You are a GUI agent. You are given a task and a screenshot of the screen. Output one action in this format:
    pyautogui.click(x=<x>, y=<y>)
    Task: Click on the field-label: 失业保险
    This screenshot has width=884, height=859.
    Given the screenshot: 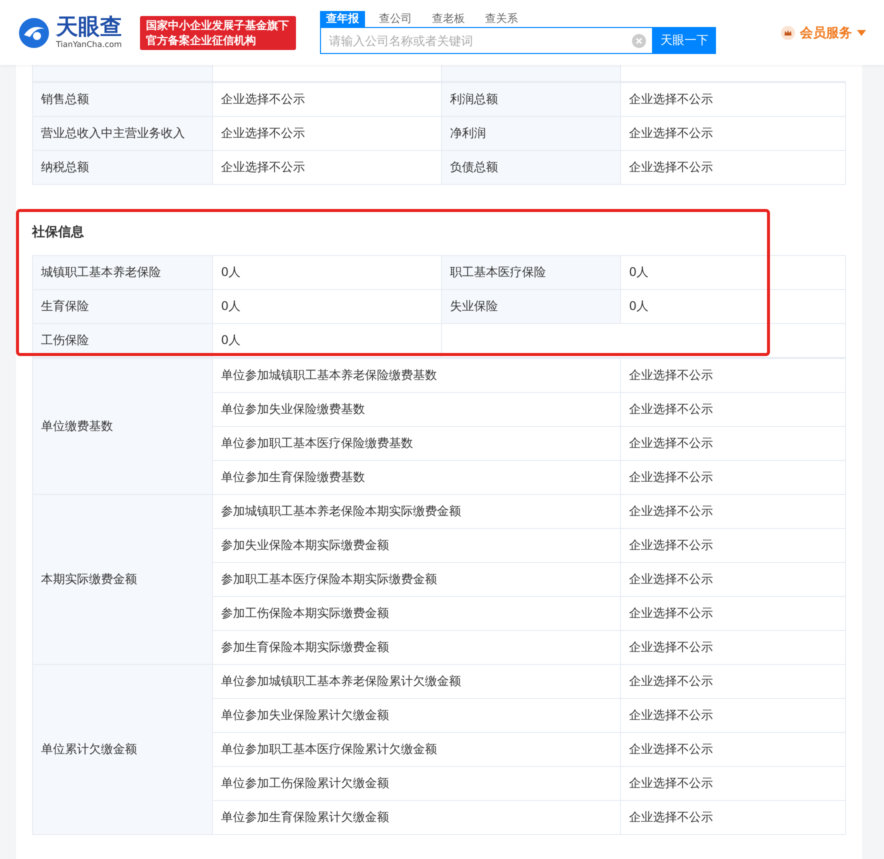 What is the action you would take?
    pyautogui.click(x=531, y=307)
    